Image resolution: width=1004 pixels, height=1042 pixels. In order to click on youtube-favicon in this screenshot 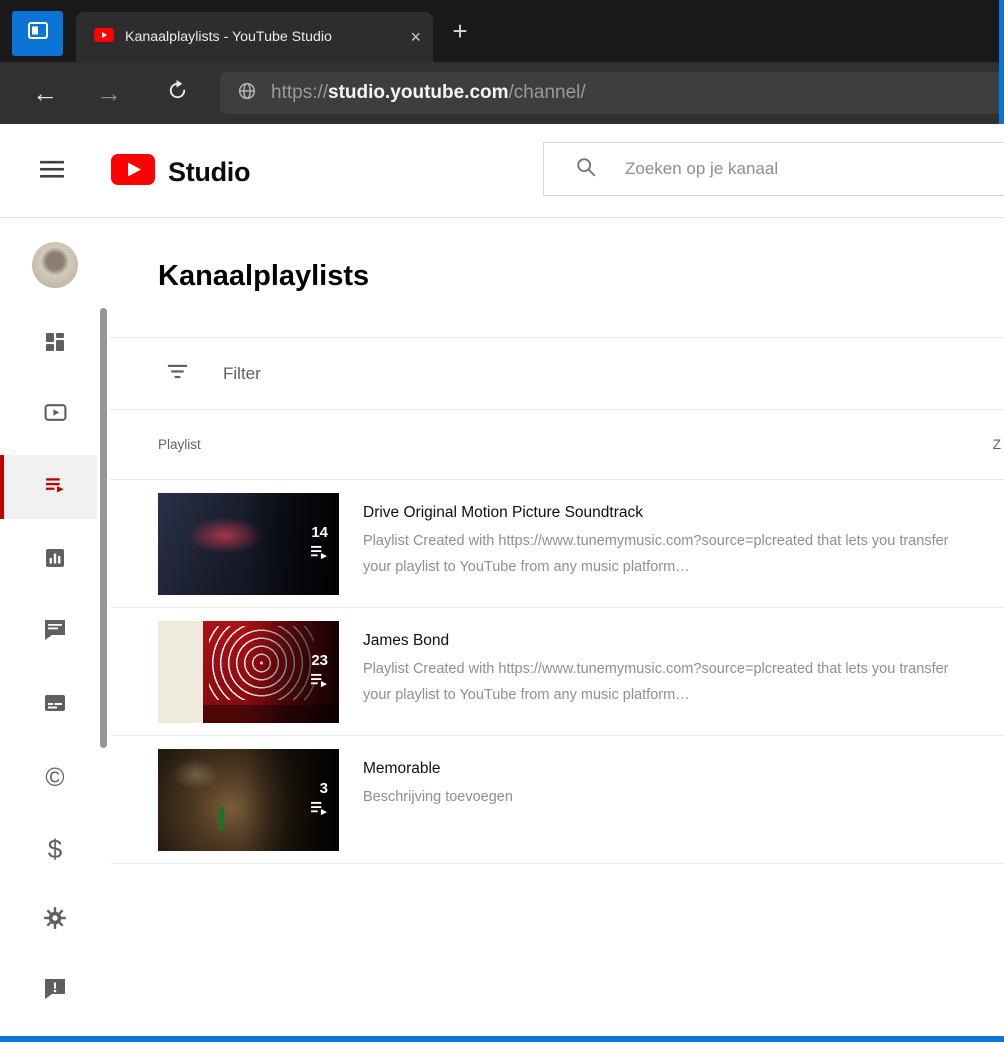, I will do `click(104, 37)`.